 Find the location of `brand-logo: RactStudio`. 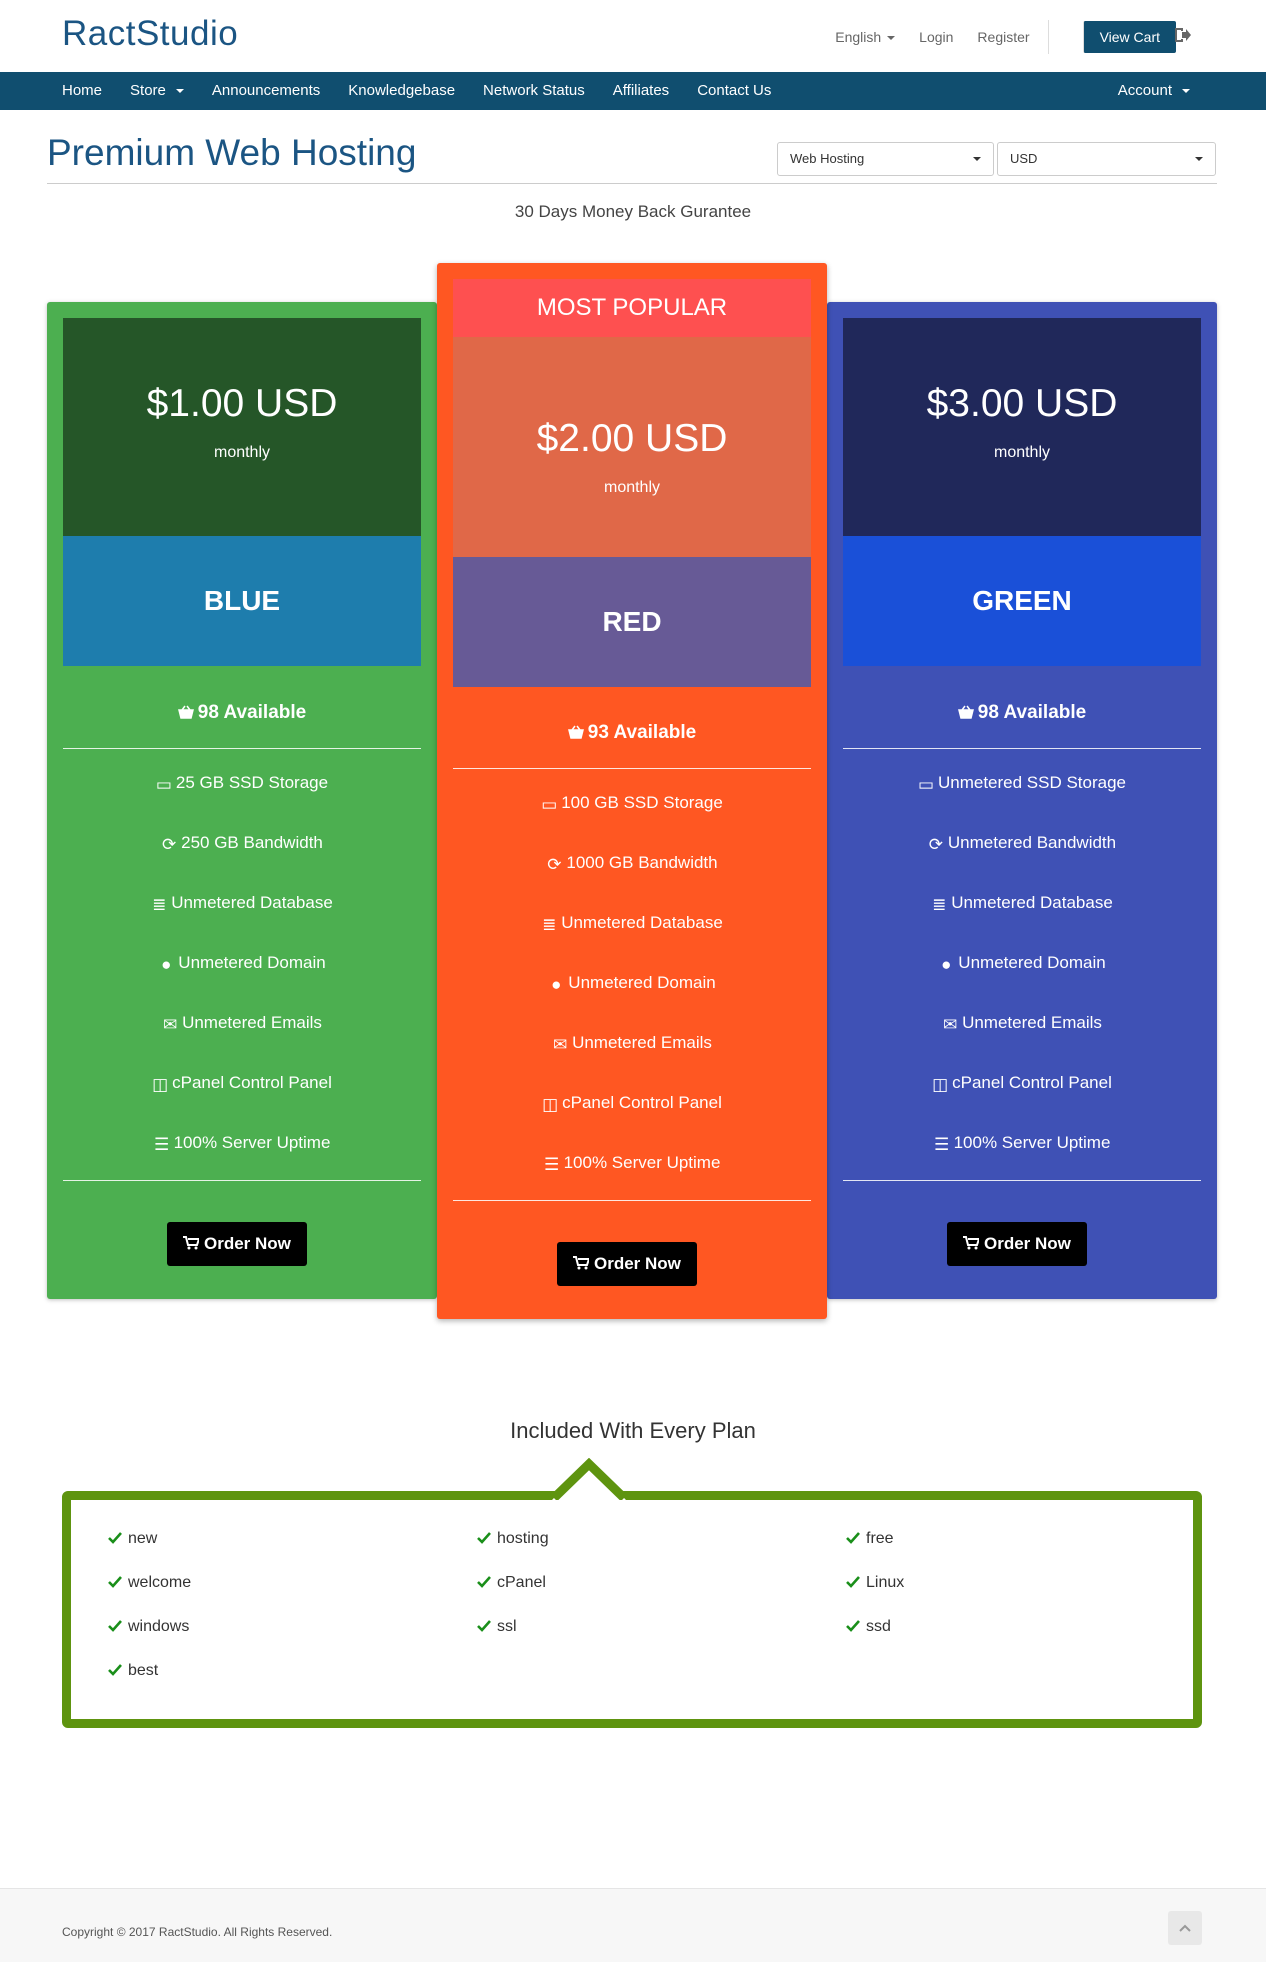

brand-logo: RactStudio is located at coordinates (150, 34).